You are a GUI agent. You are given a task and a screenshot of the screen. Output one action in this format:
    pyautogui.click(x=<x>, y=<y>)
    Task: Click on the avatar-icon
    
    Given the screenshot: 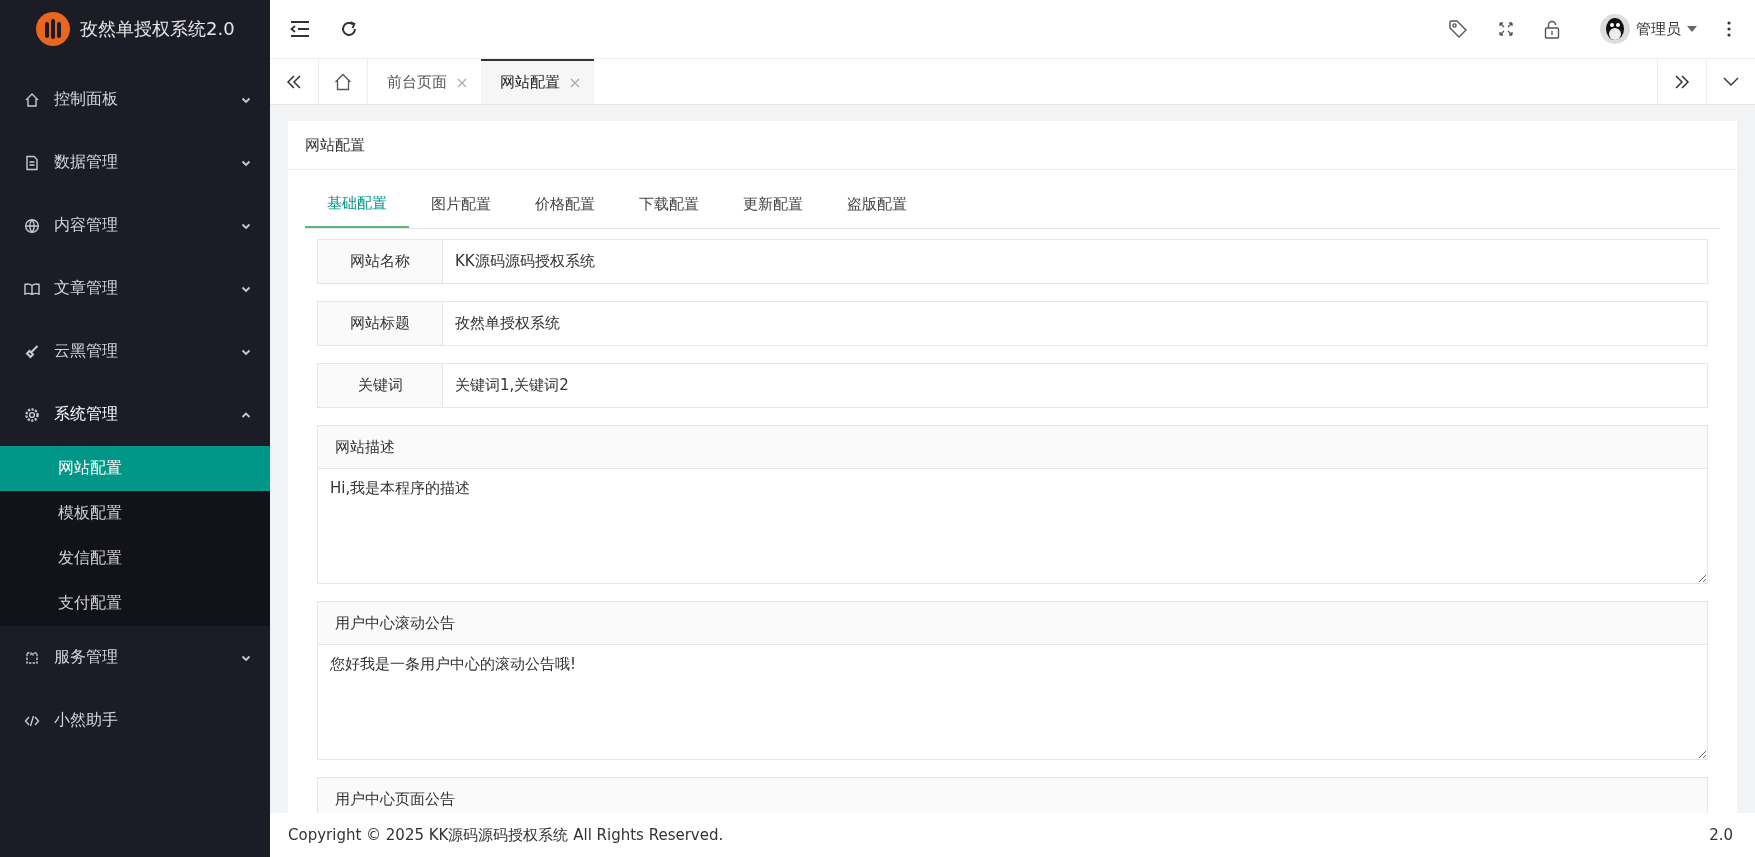 What is the action you would take?
    pyautogui.click(x=1615, y=29)
    